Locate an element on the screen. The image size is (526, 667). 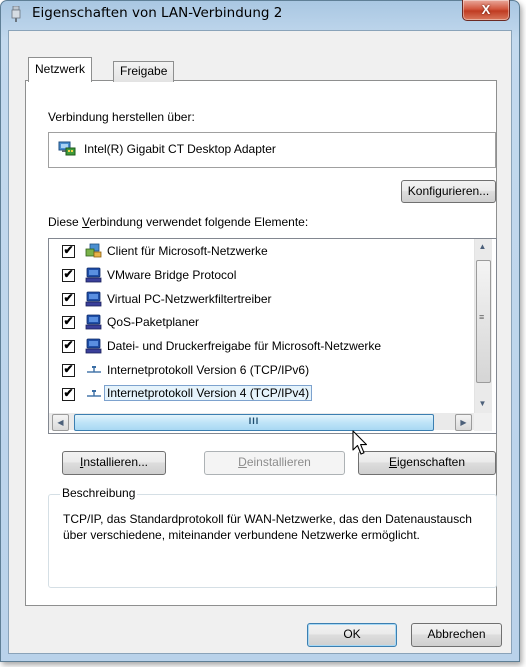
properties-button: Eigenschaften is located at coordinates (427, 463).